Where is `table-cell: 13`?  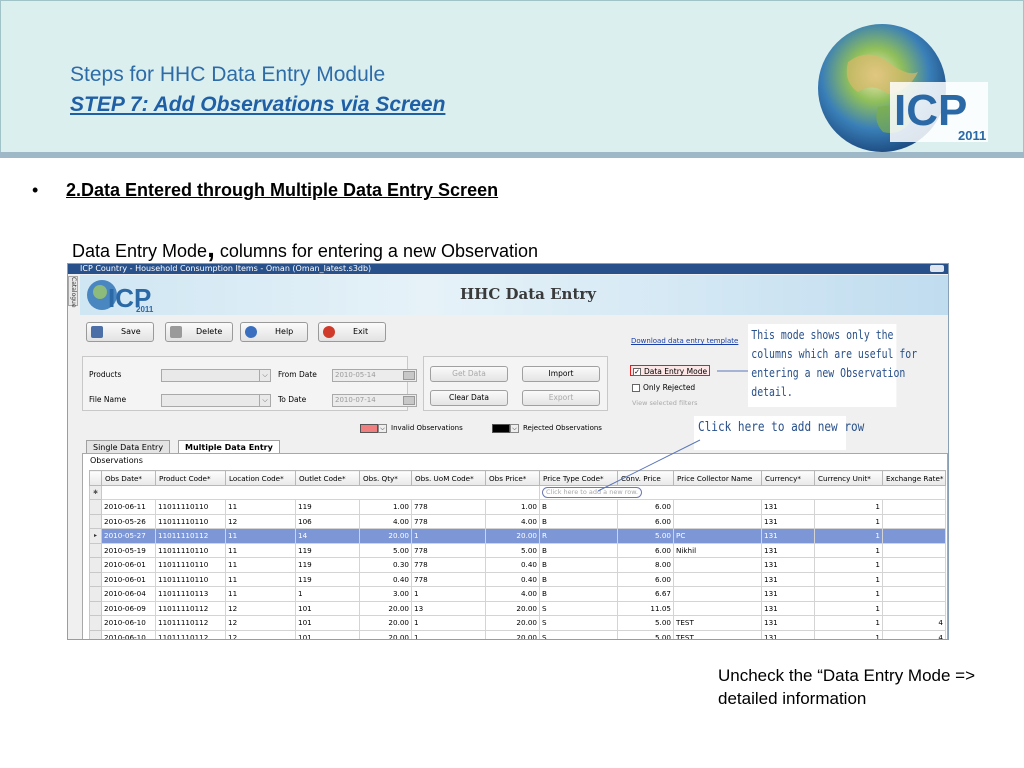 table-cell: 13 is located at coordinates (448, 608).